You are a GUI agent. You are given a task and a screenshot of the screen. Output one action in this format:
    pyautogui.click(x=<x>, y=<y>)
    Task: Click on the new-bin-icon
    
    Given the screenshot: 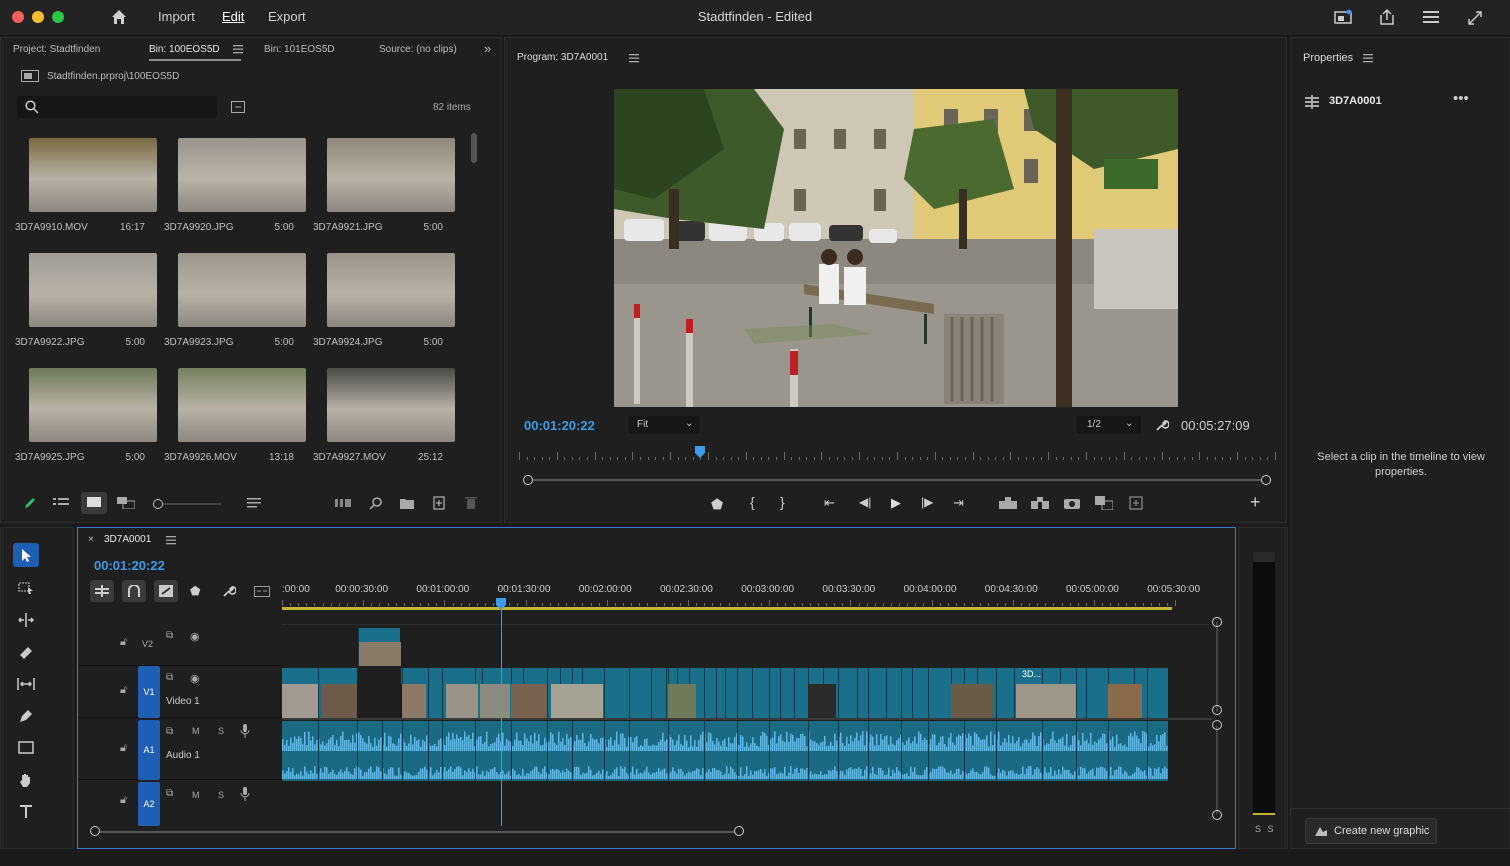 What is the action you would take?
    pyautogui.click(x=407, y=503)
    